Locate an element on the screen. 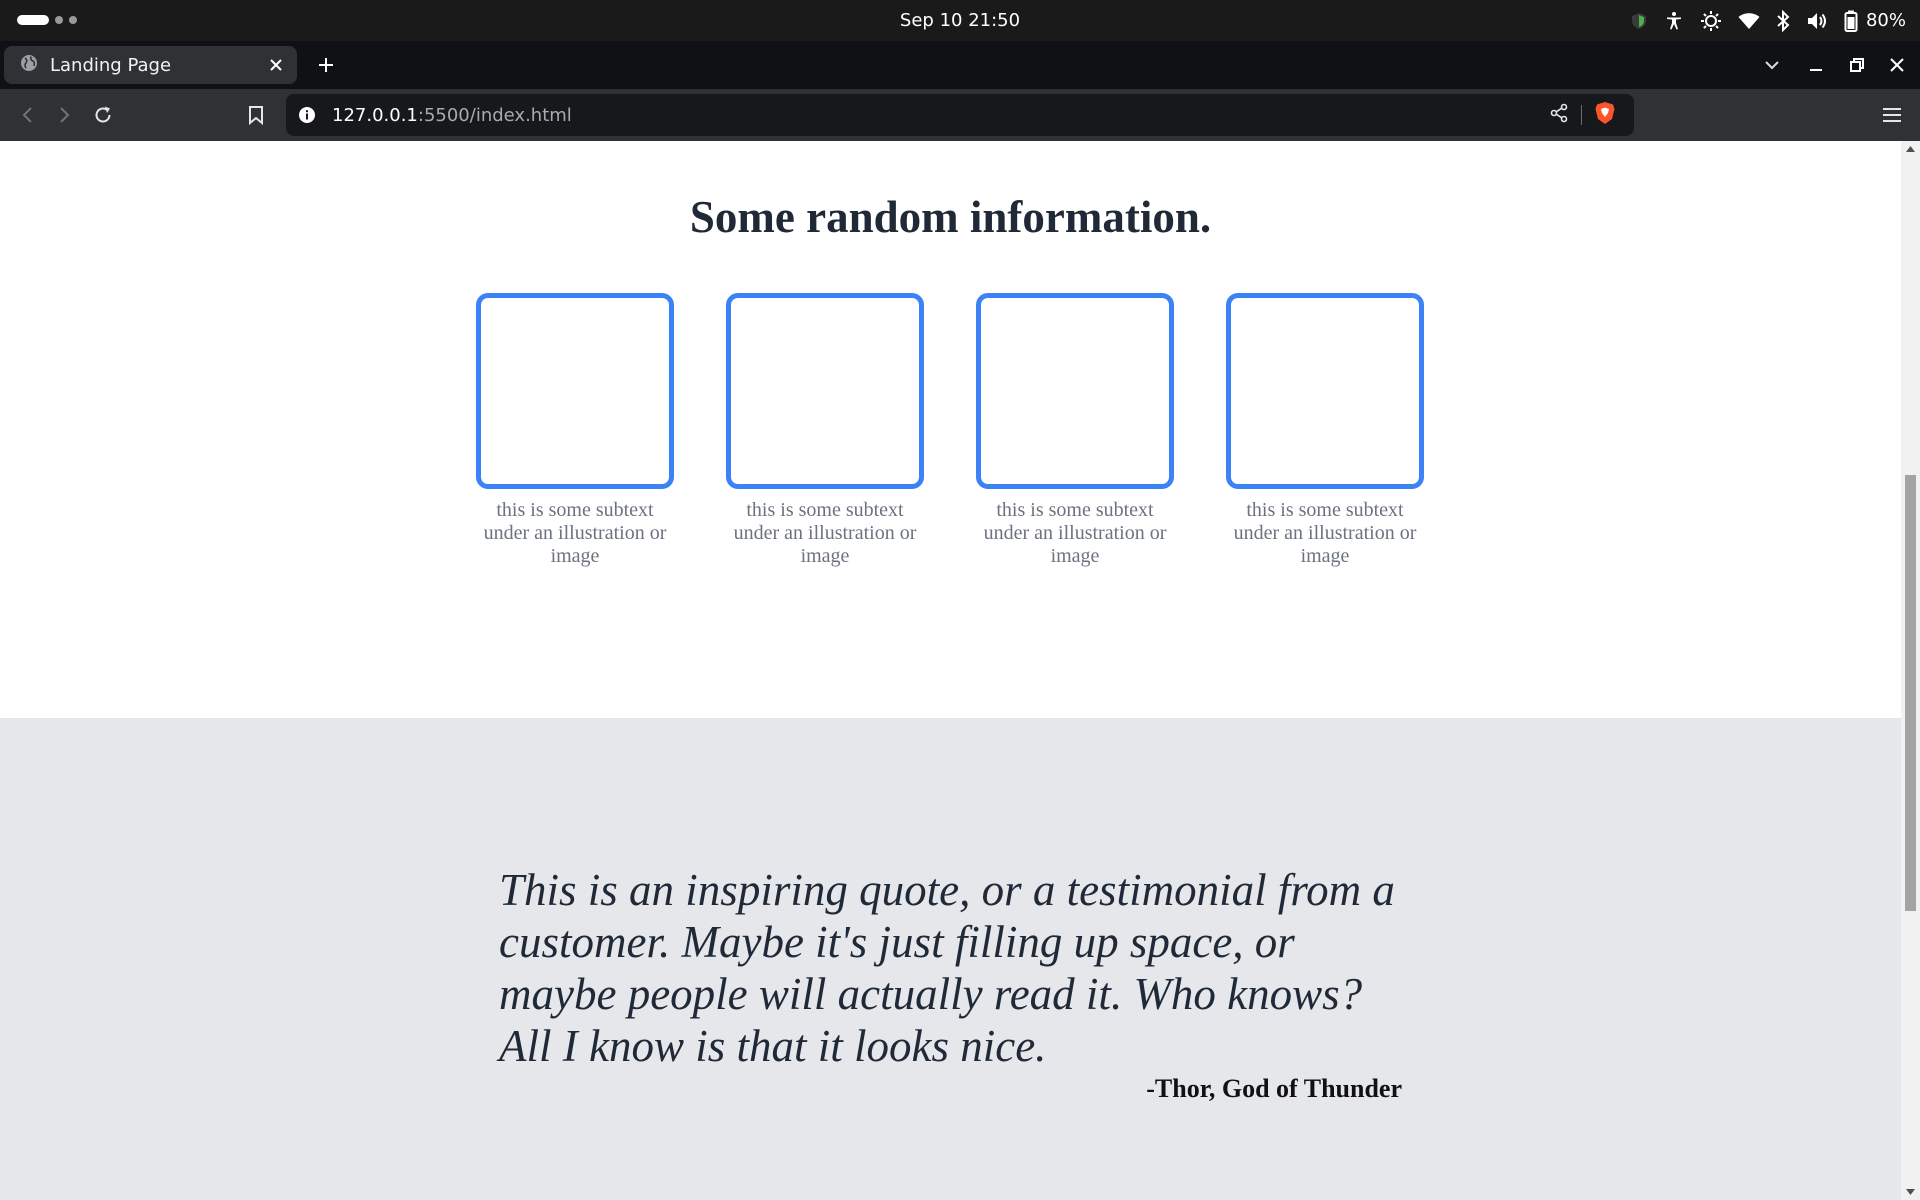 The height and width of the screenshot is (1200, 1920). page-scrollbar is located at coordinates (1910, 670).